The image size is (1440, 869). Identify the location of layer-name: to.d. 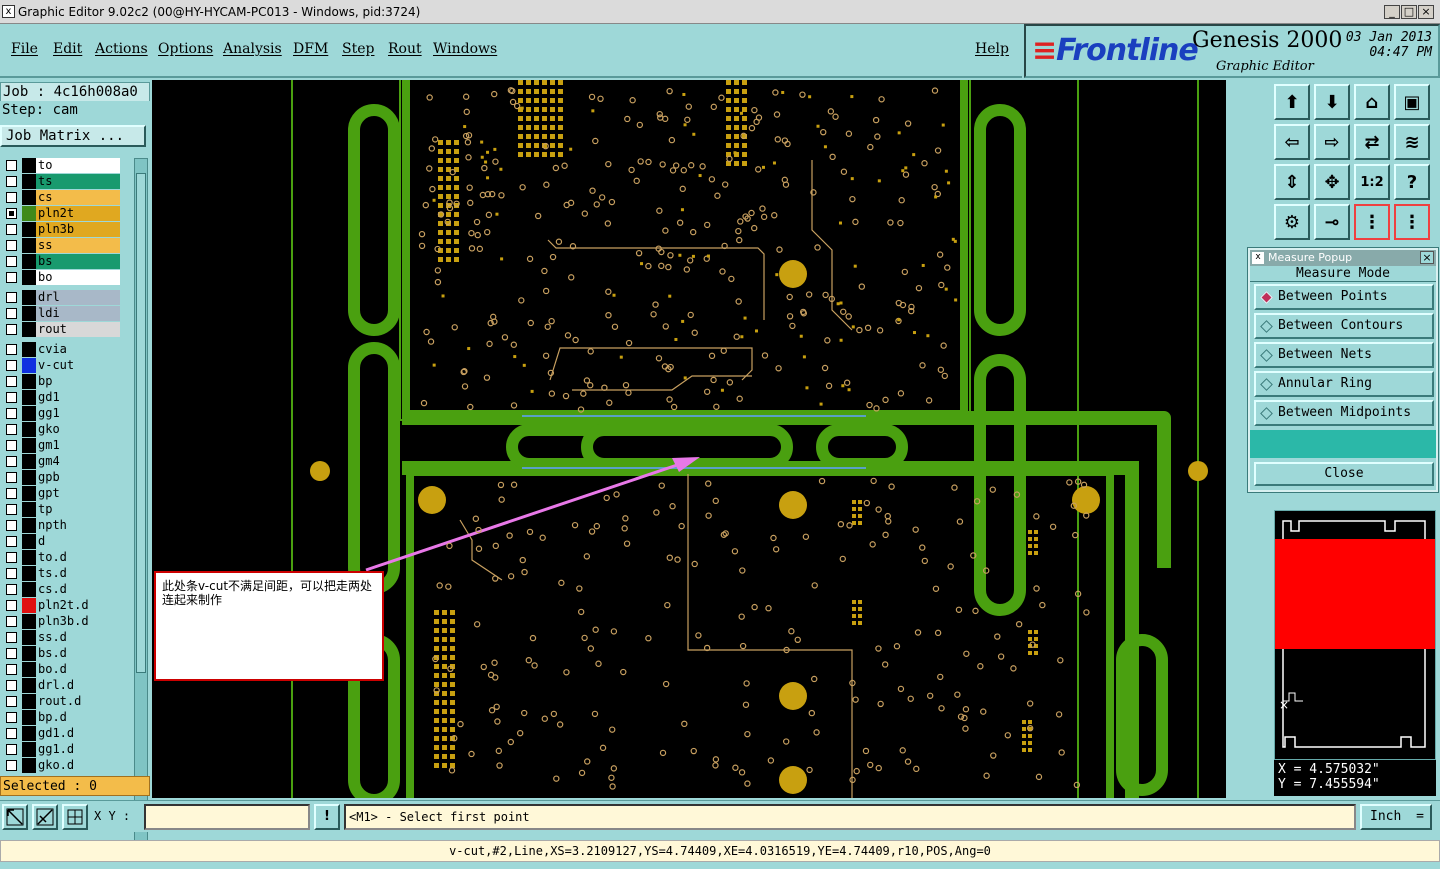
(78, 557).